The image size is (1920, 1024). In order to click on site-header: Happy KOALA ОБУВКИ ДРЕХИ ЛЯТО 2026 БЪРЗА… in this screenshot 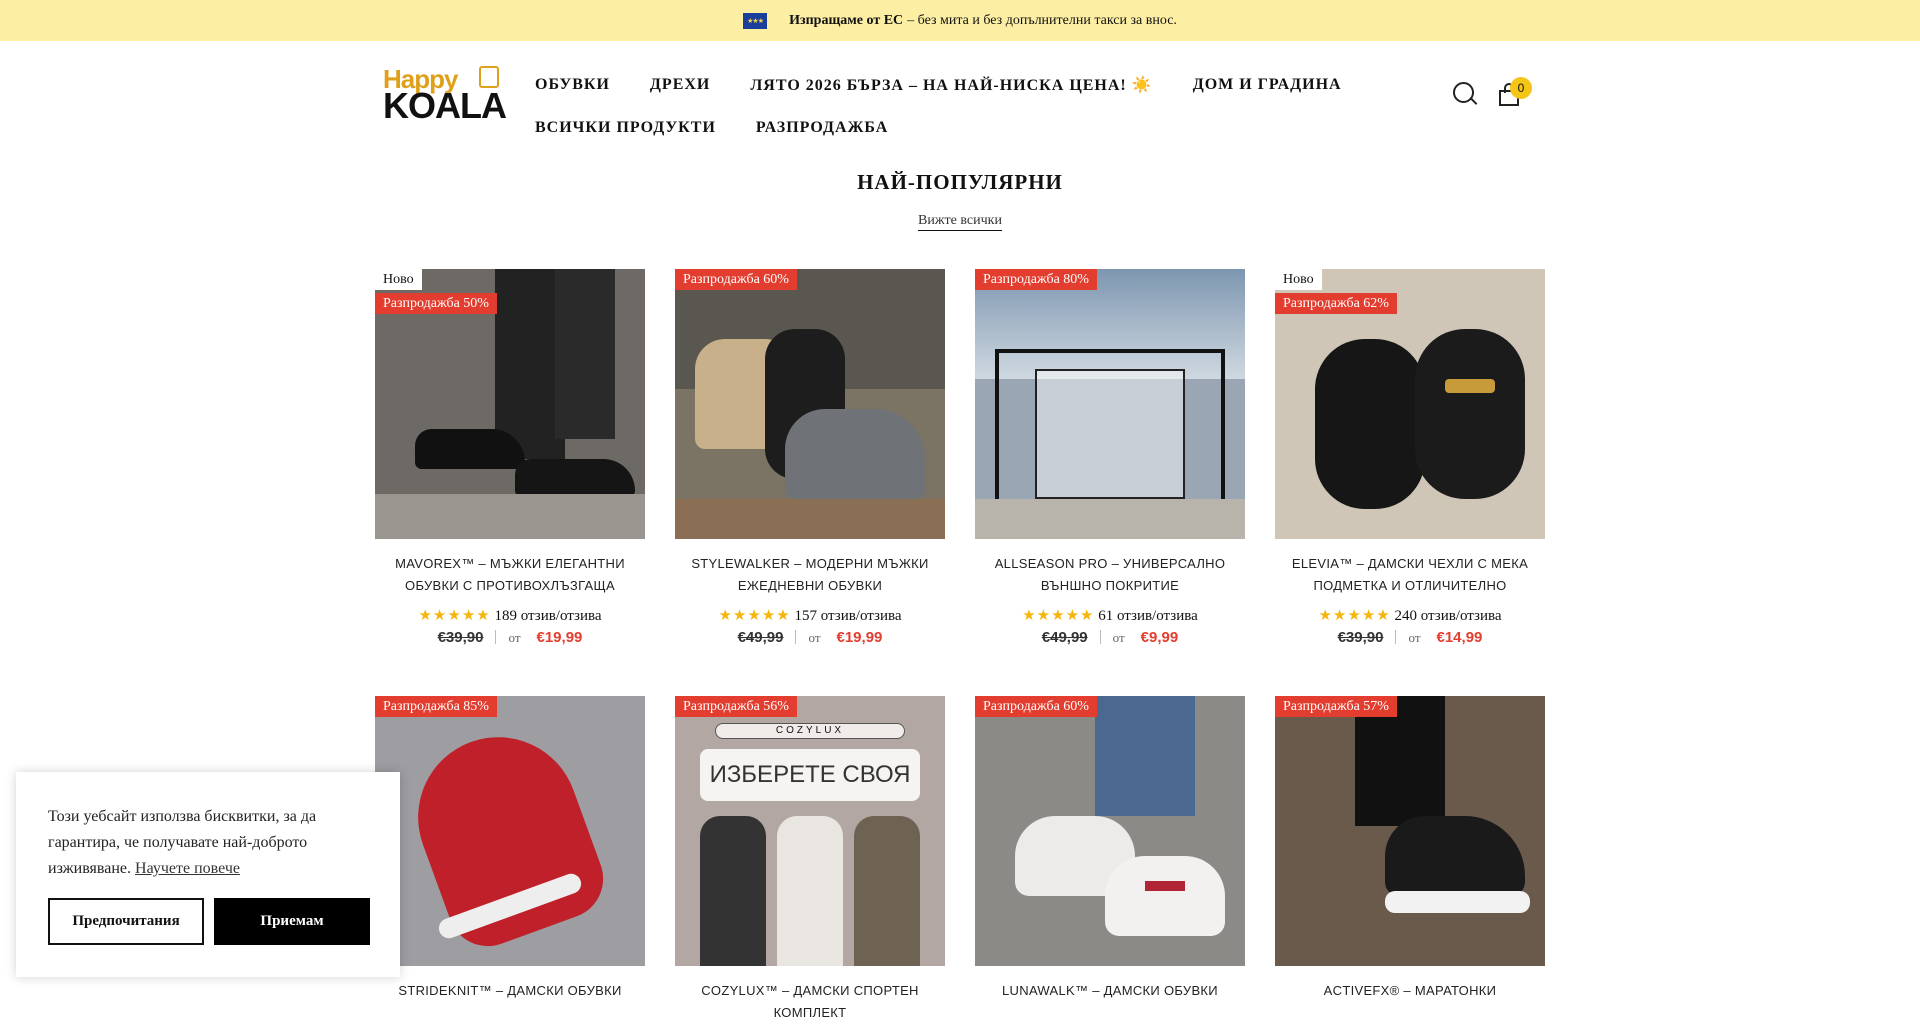, I will do `click(960, 96)`.